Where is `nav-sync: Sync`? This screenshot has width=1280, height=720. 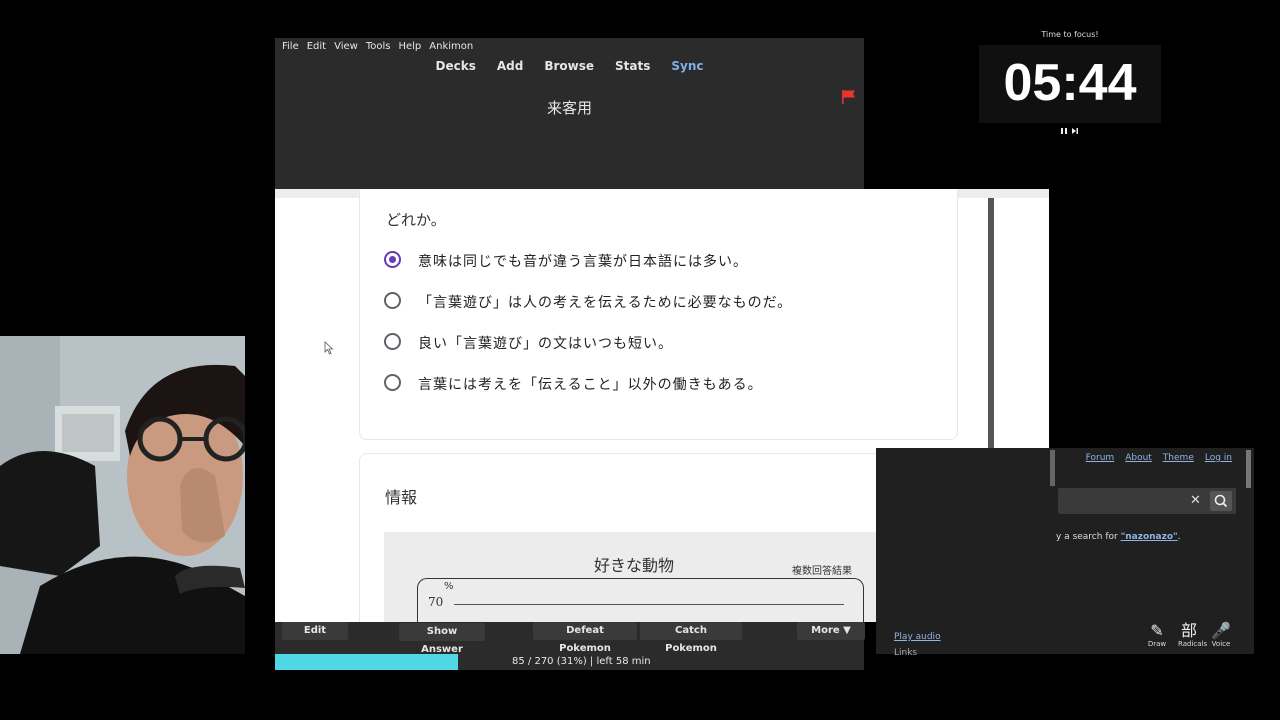
nav-sync: Sync is located at coordinates (687, 68).